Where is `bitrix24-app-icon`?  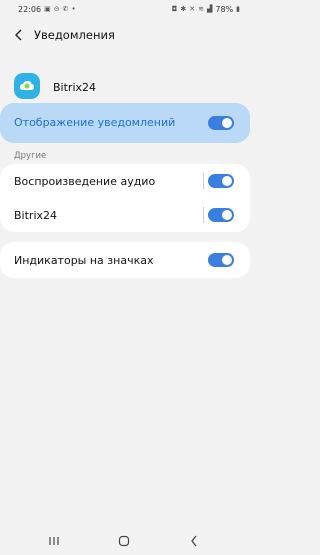
bitrix24-app-icon is located at coordinates (27, 86).